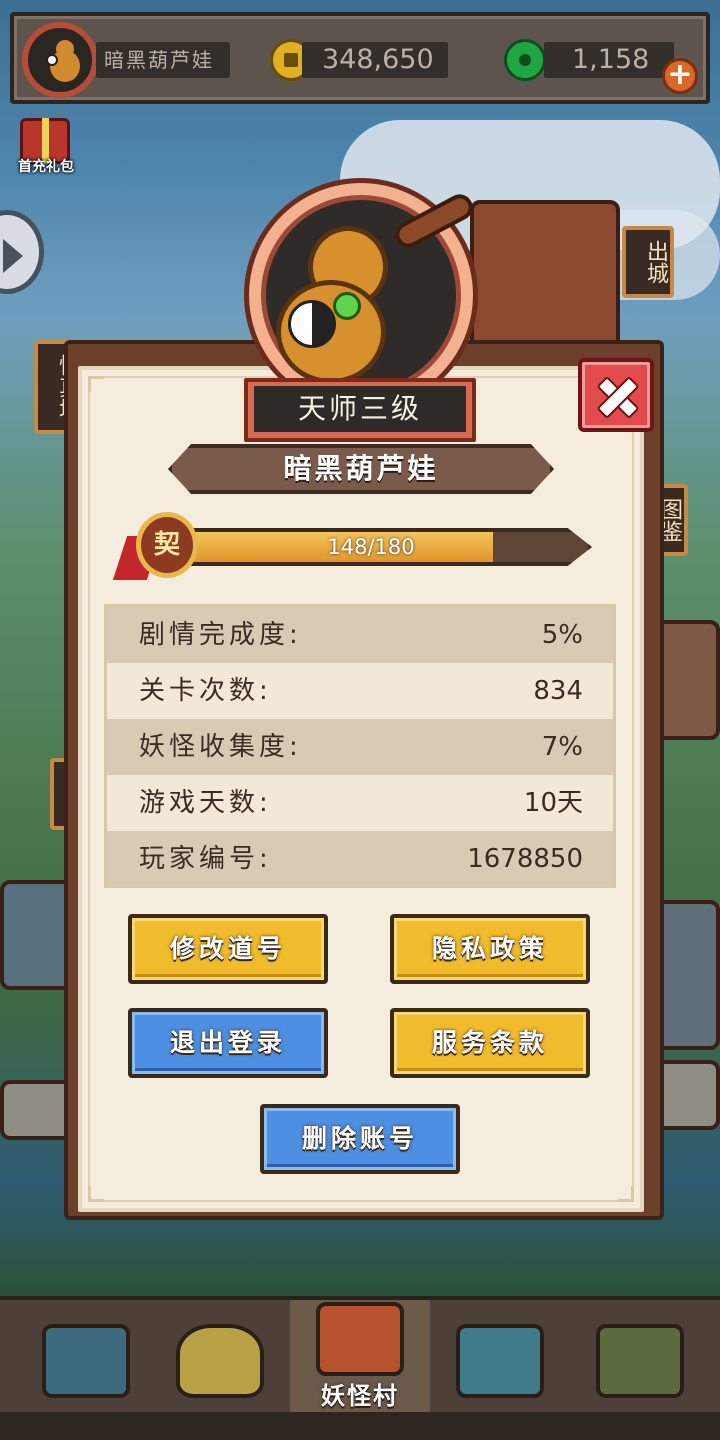 The width and height of the screenshot is (720, 1440). I want to click on background-house, so click(37, 935).